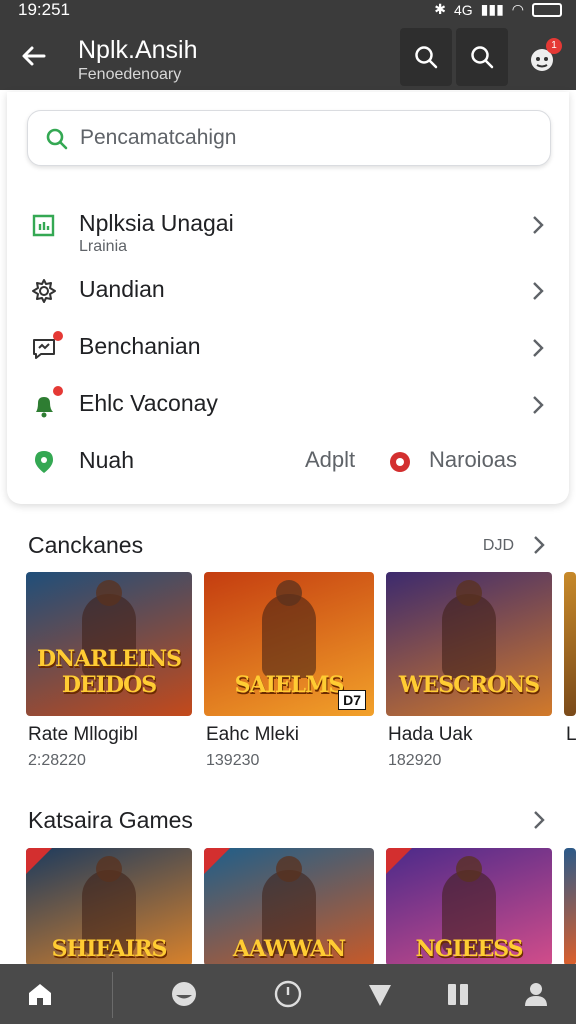 This screenshot has height=1024, width=576. What do you see at coordinates (571, 734) in the screenshot?
I see `game-title: L` at bounding box center [571, 734].